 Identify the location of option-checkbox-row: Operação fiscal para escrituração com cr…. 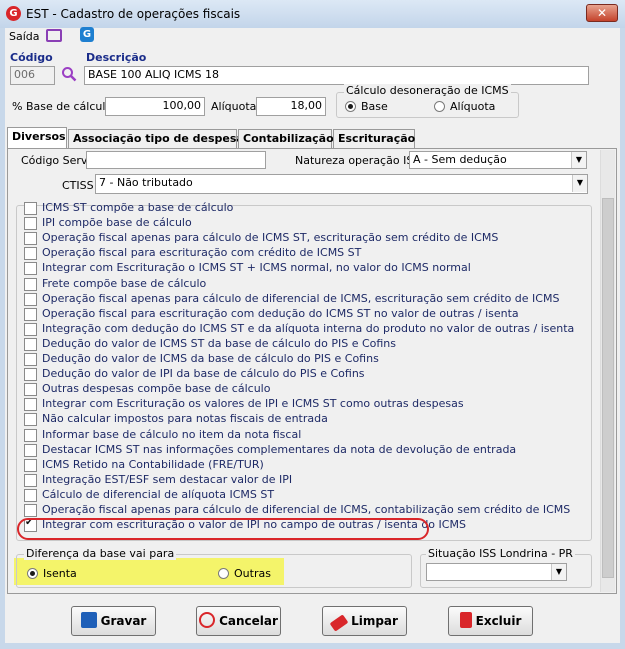
(304, 253).